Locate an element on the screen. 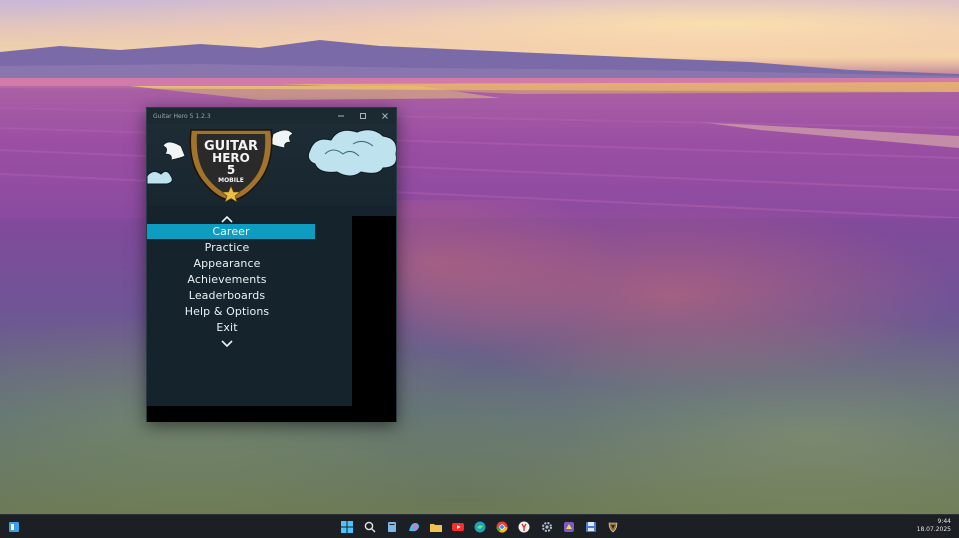 Image resolution: width=959 pixels, height=538 pixels. menu-item-label: Achievements is located at coordinates (227, 279).